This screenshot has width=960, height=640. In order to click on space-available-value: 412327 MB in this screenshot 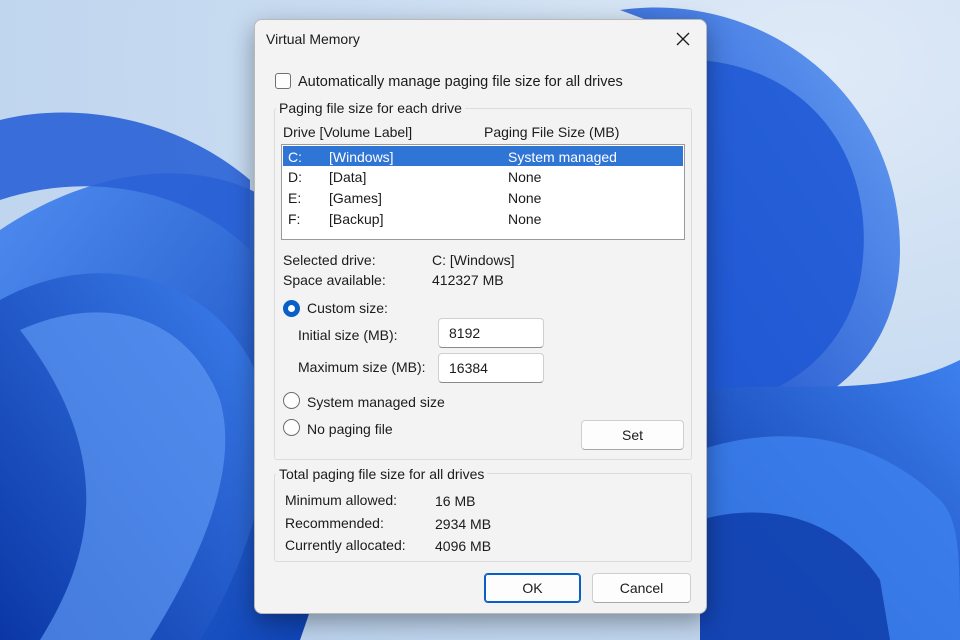, I will do `click(468, 280)`.